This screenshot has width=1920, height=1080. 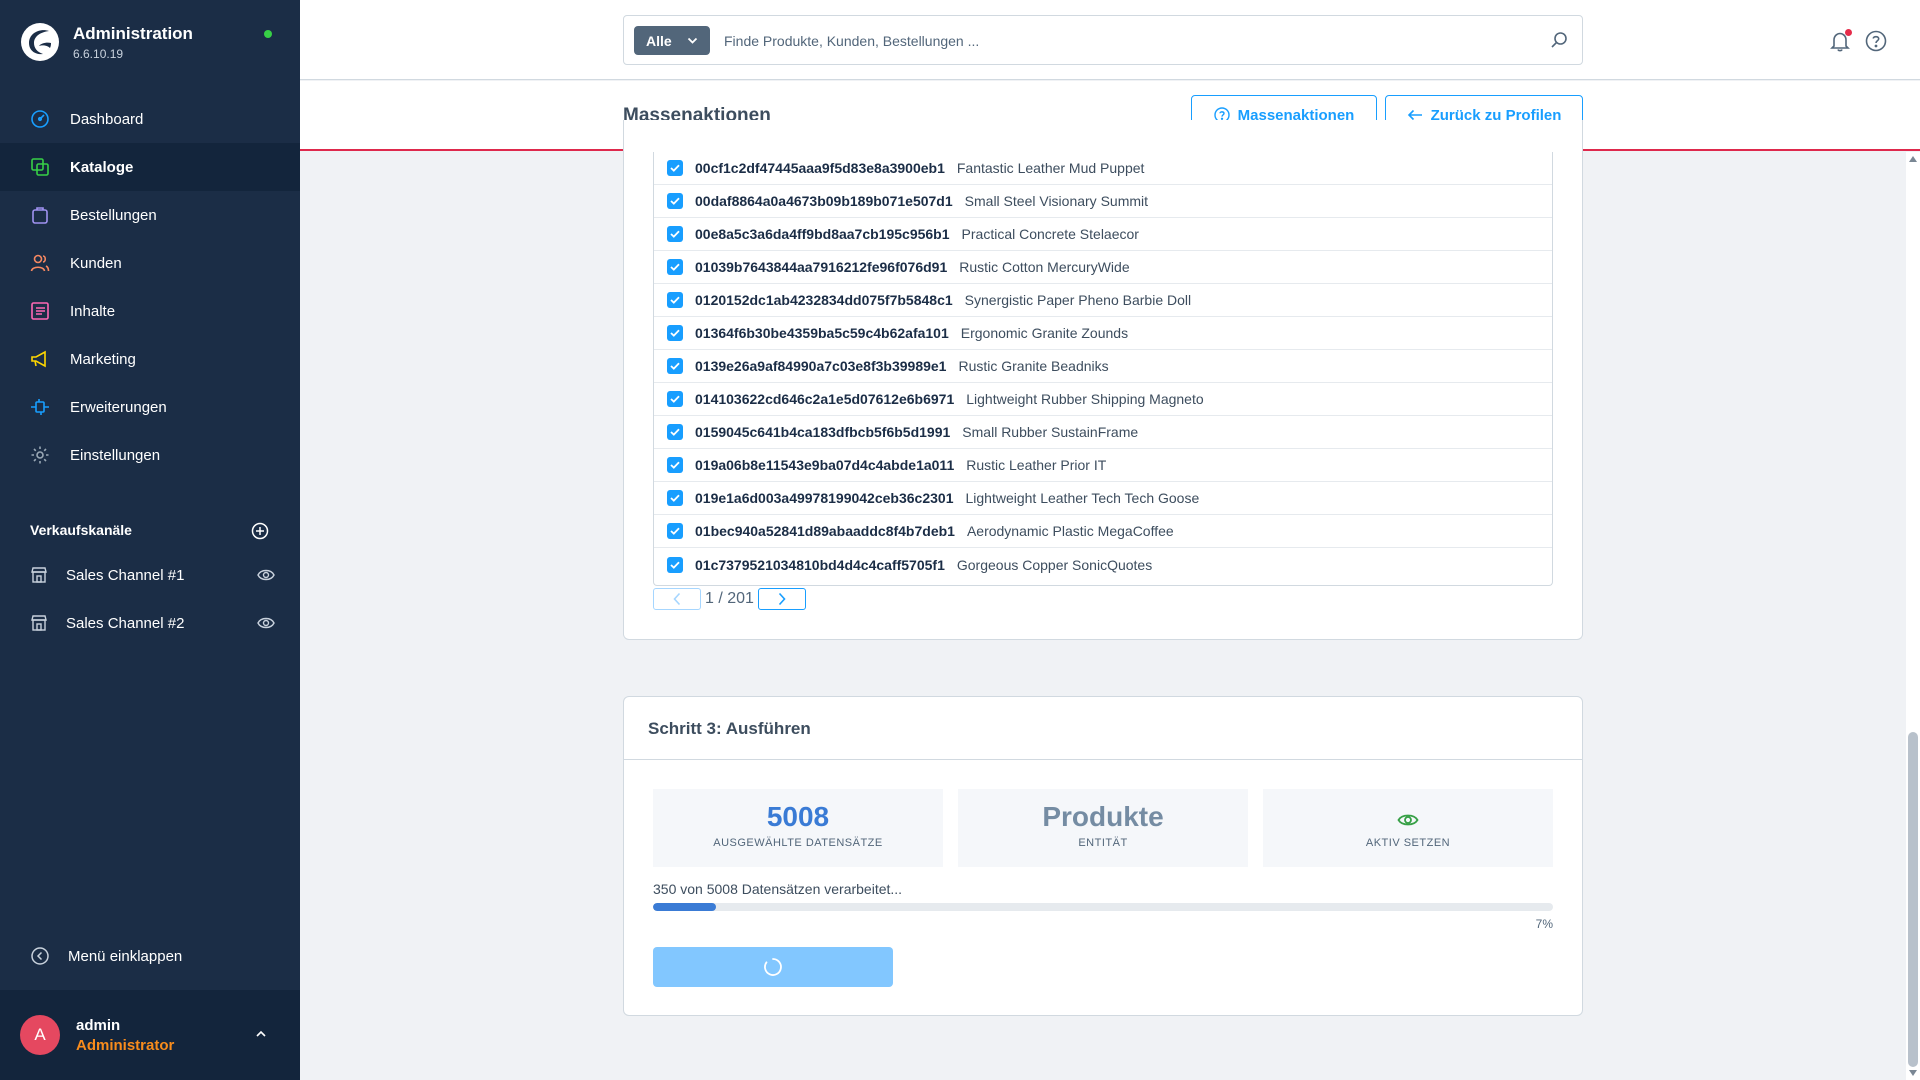 What do you see at coordinates (798, 828) in the screenshot?
I see `stat-selected-records: 5008 AUSGEWÄHLTE DATENSÄTZE` at bounding box center [798, 828].